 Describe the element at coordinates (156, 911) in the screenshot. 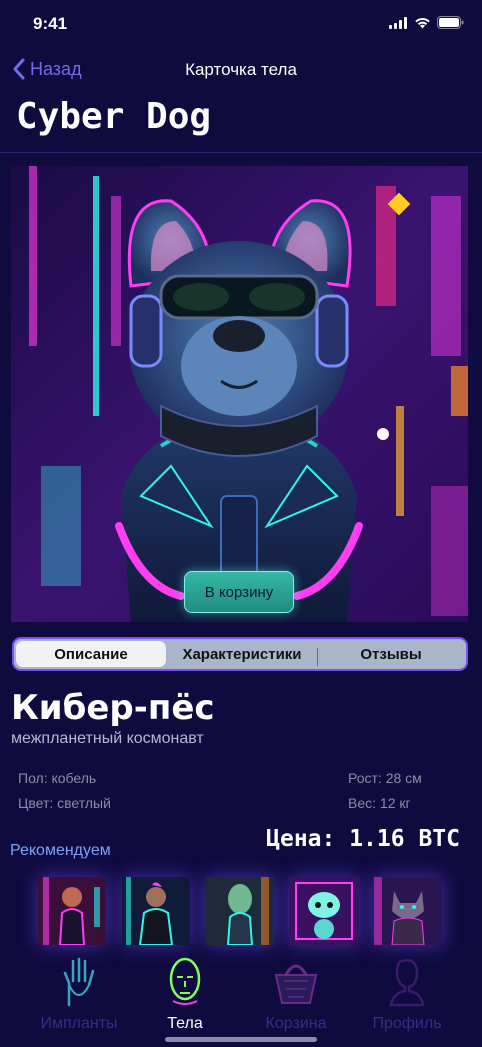

I see `recommend-item-cyber-man` at that location.